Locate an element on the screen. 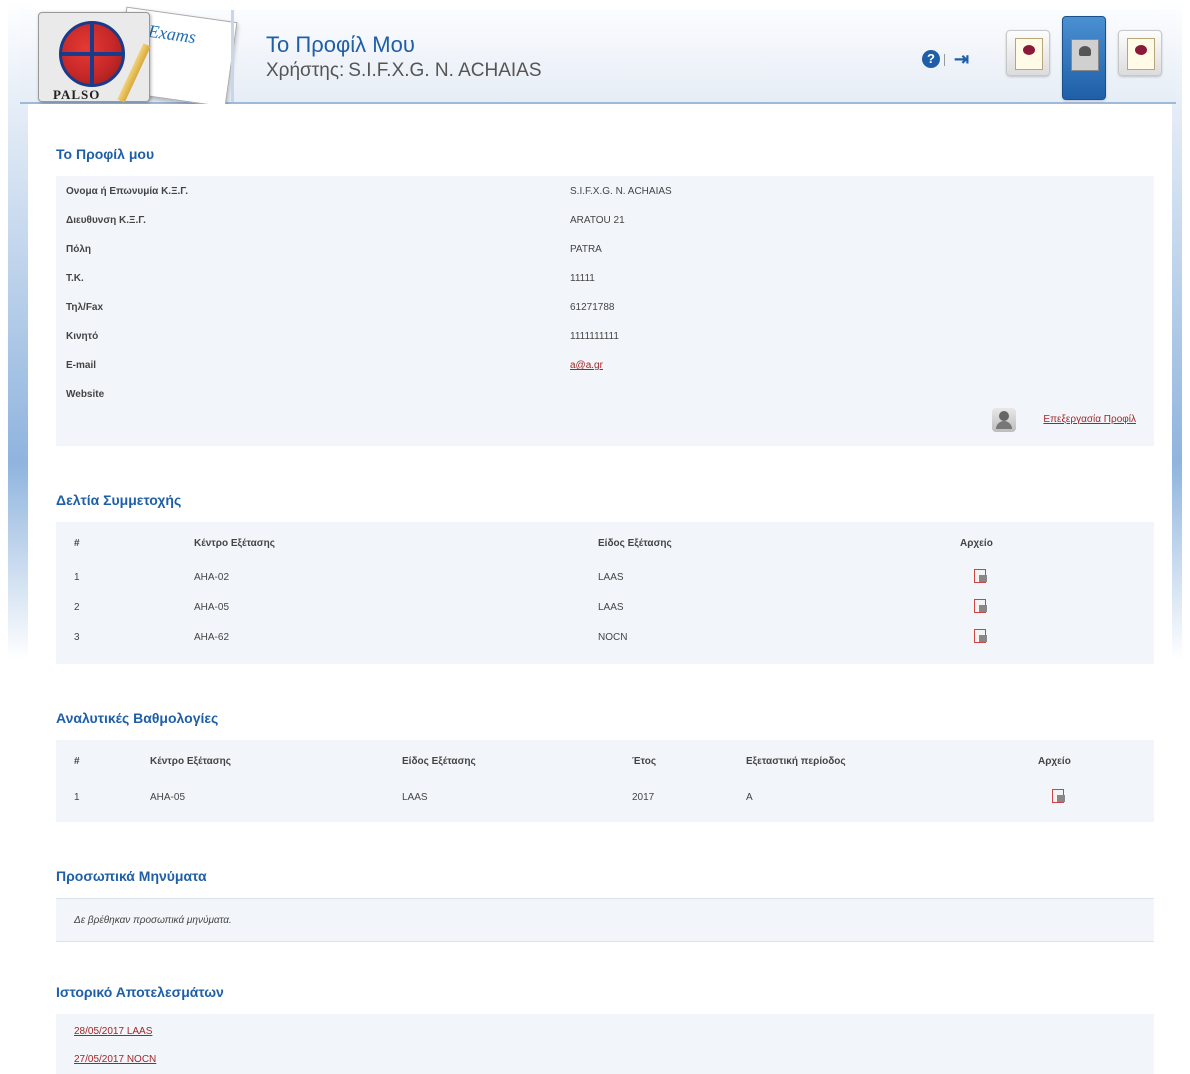  no-messages-text: Δε βρέθηκαν προσωπικά μηνύματα. is located at coordinates (153, 920).